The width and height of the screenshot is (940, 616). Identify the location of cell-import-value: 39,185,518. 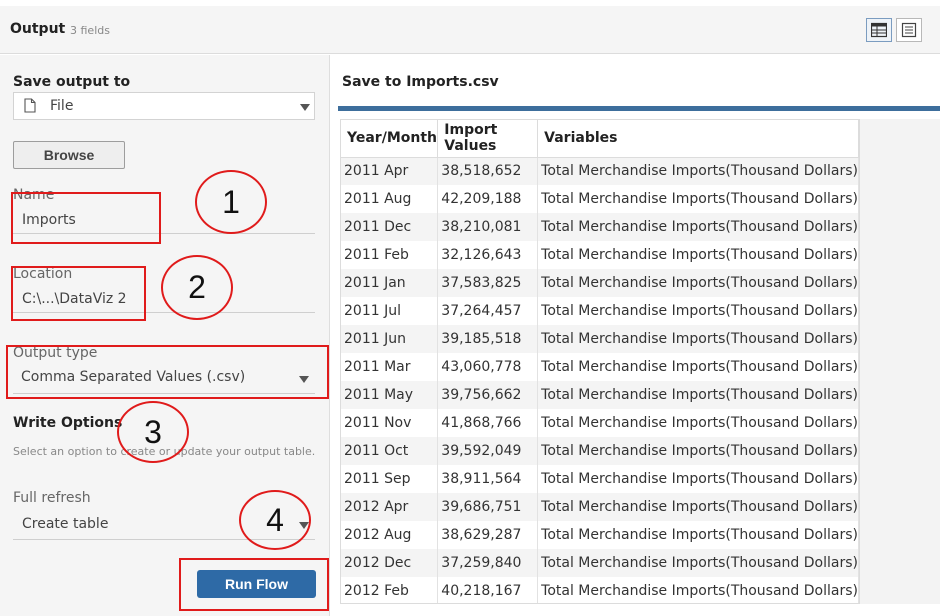
(488, 339).